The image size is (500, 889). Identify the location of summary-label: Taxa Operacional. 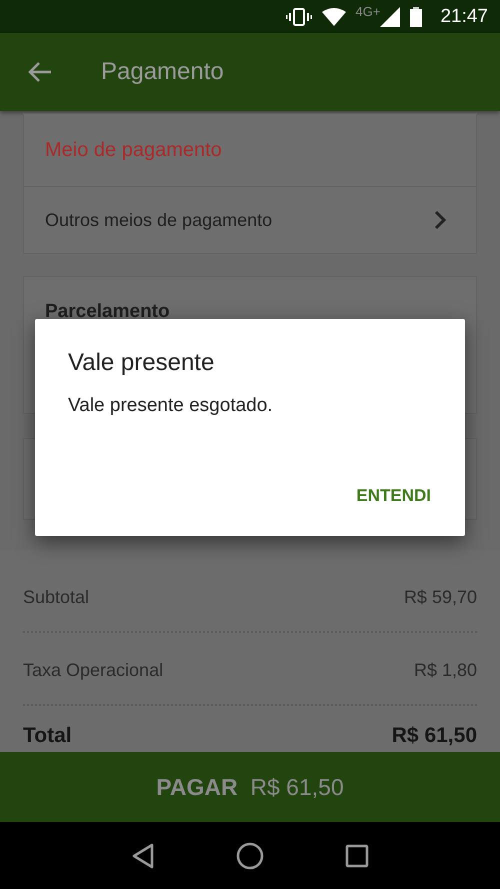
(93, 670).